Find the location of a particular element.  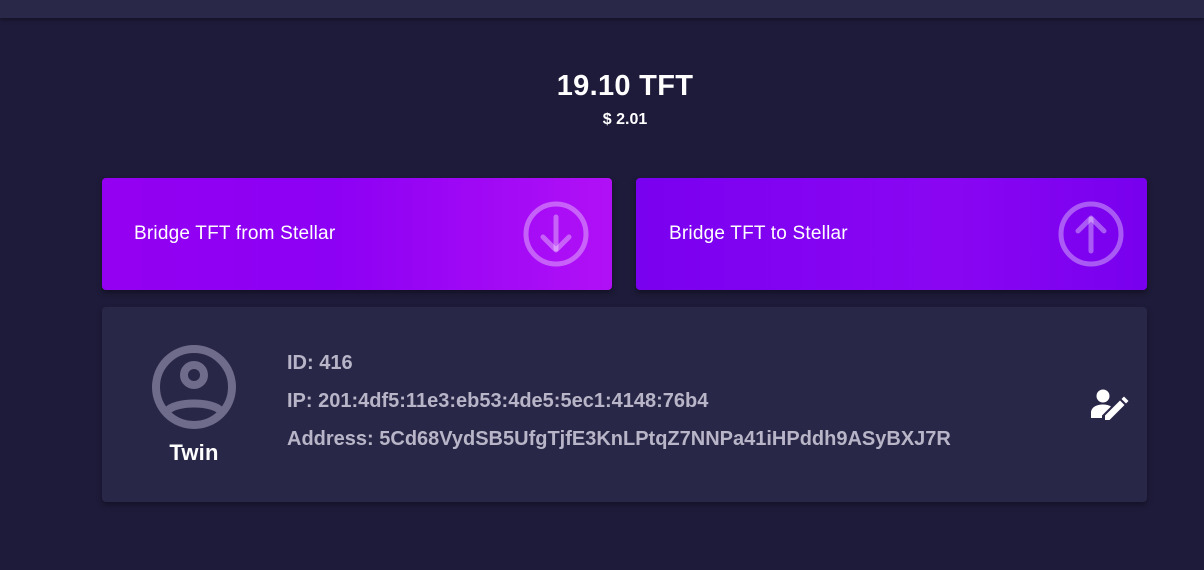

account-edit-icon is located at coordinates (1109, 405).